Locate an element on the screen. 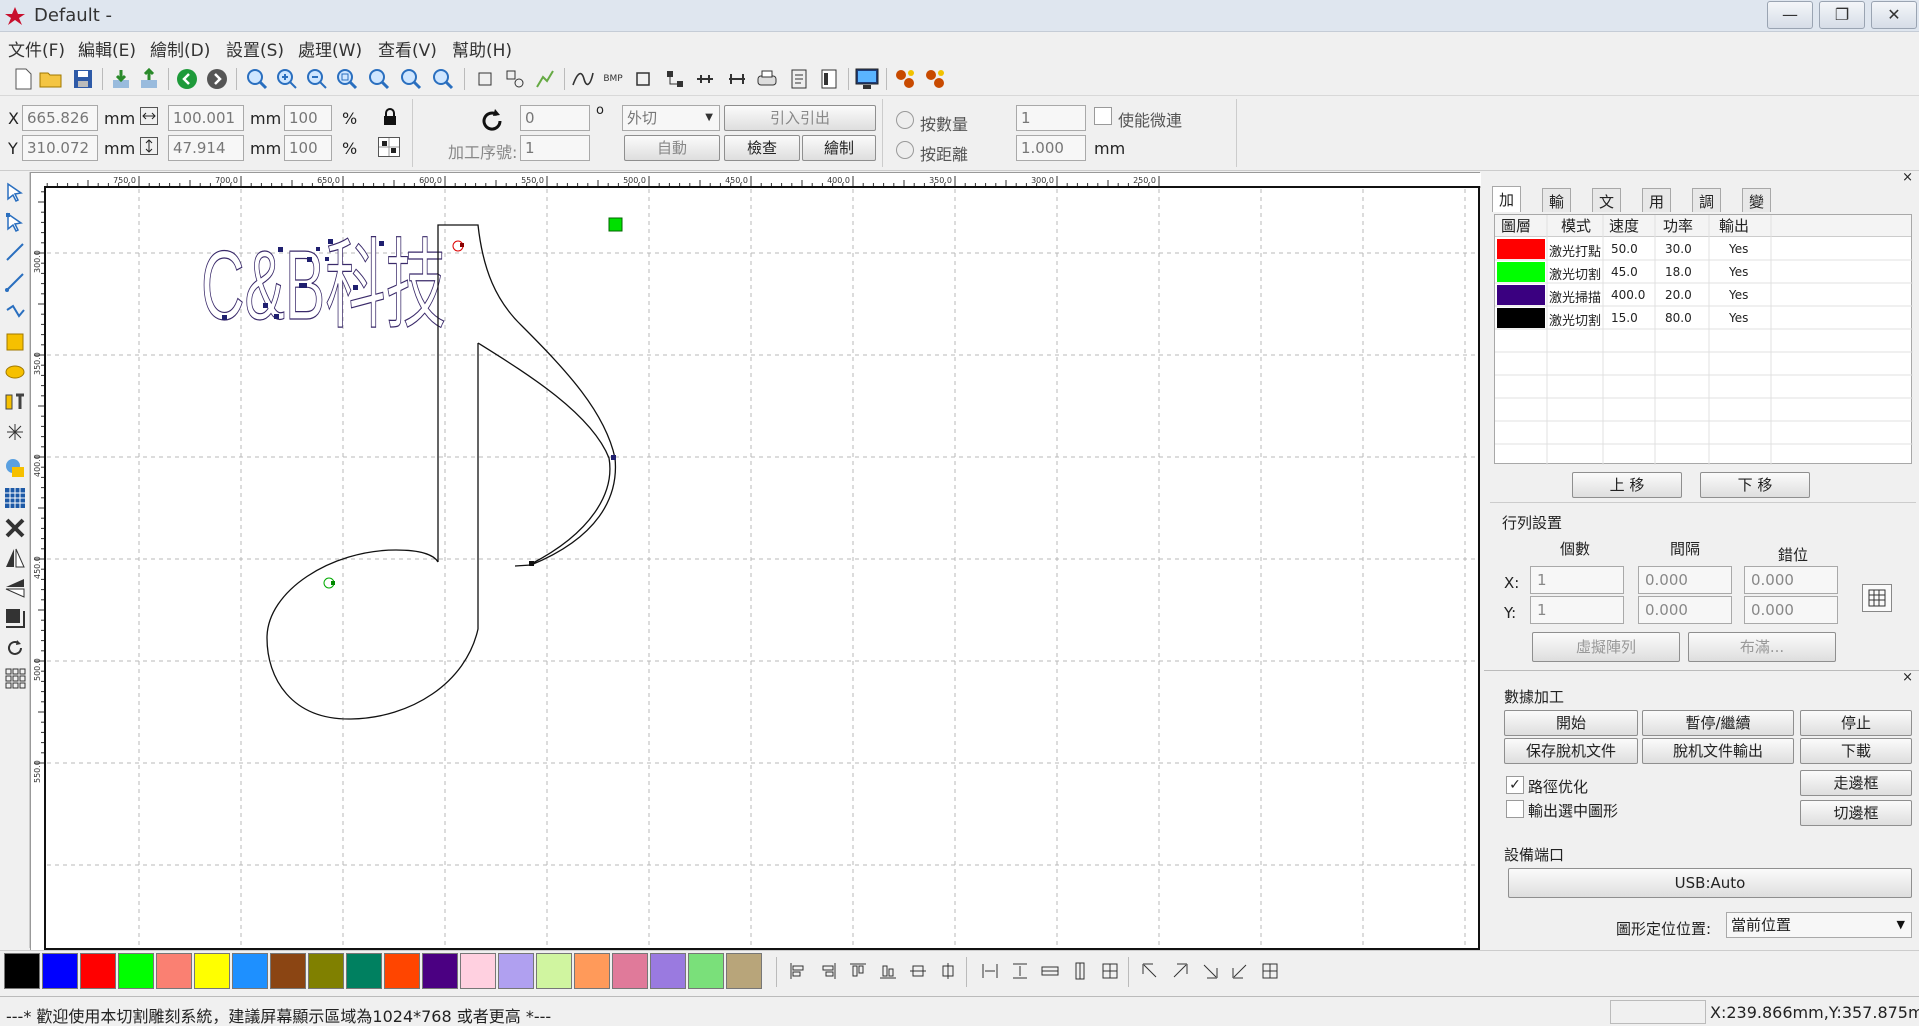 The image size is (1919, 1026). by-distance-radio is located at coordinates (905, 150).